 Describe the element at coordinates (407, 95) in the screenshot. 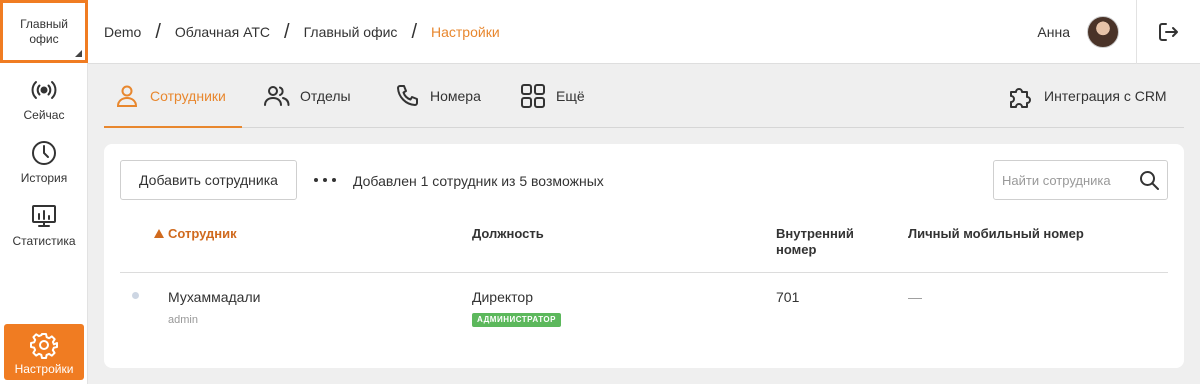

I see `phone-icon` at that location.